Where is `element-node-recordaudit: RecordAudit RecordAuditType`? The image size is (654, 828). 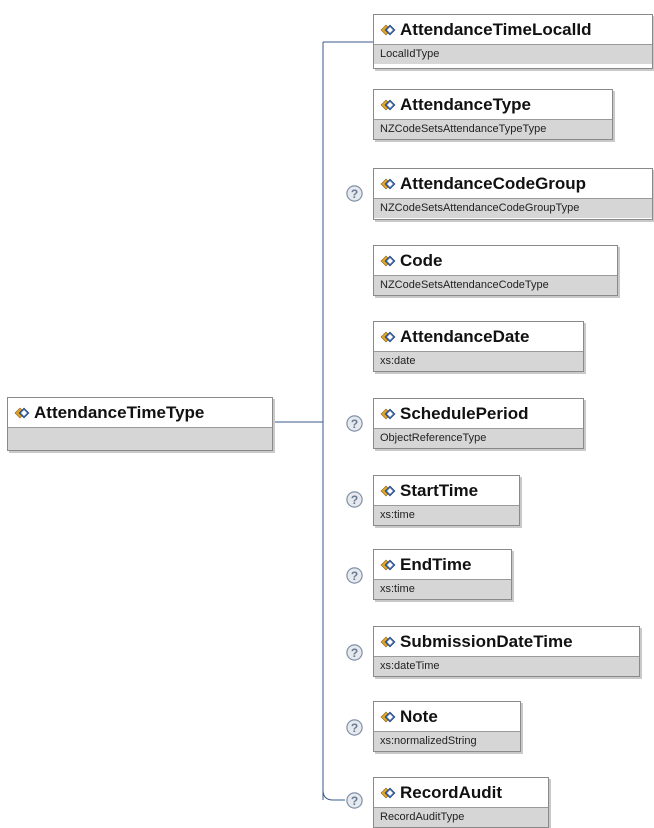
element-node-recordaudit: RecordAudit RecordAuditType is located at coordinates (461, 802).